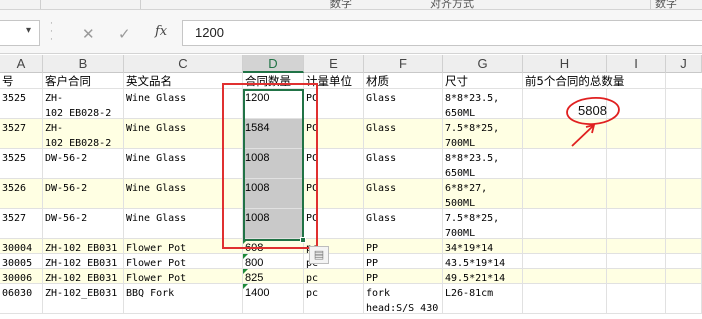  I want to click on formula-input: 1200, so click(442, 33).